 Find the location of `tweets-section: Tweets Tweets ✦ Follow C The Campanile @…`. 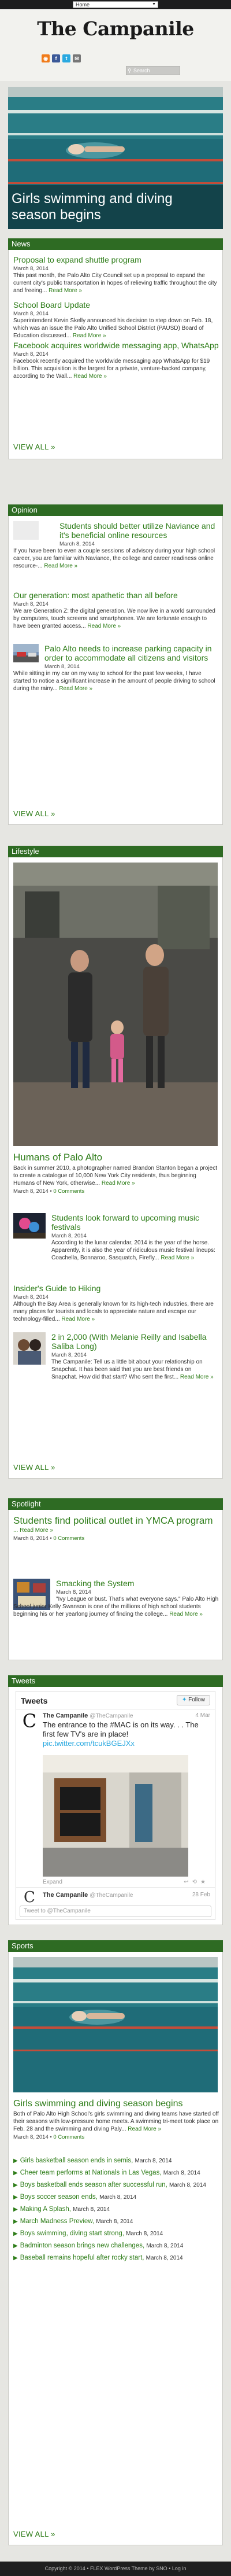

tweets-section: Tweets Tweets ✦ Follow C The Campanile @… is located at coordinates (115, 1800).